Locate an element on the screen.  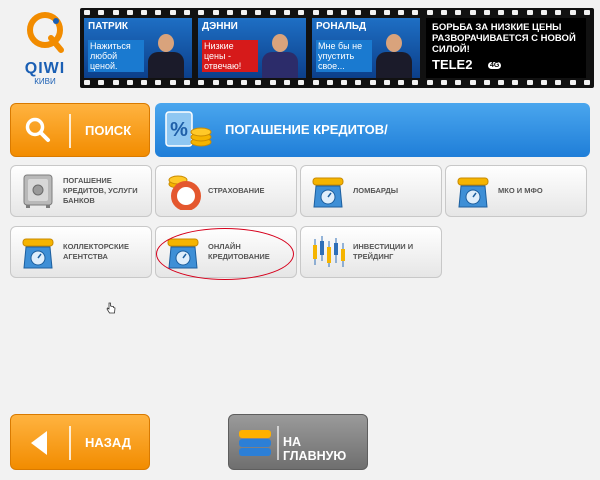
arrow-left-icon is located at coordinates (39, 443).